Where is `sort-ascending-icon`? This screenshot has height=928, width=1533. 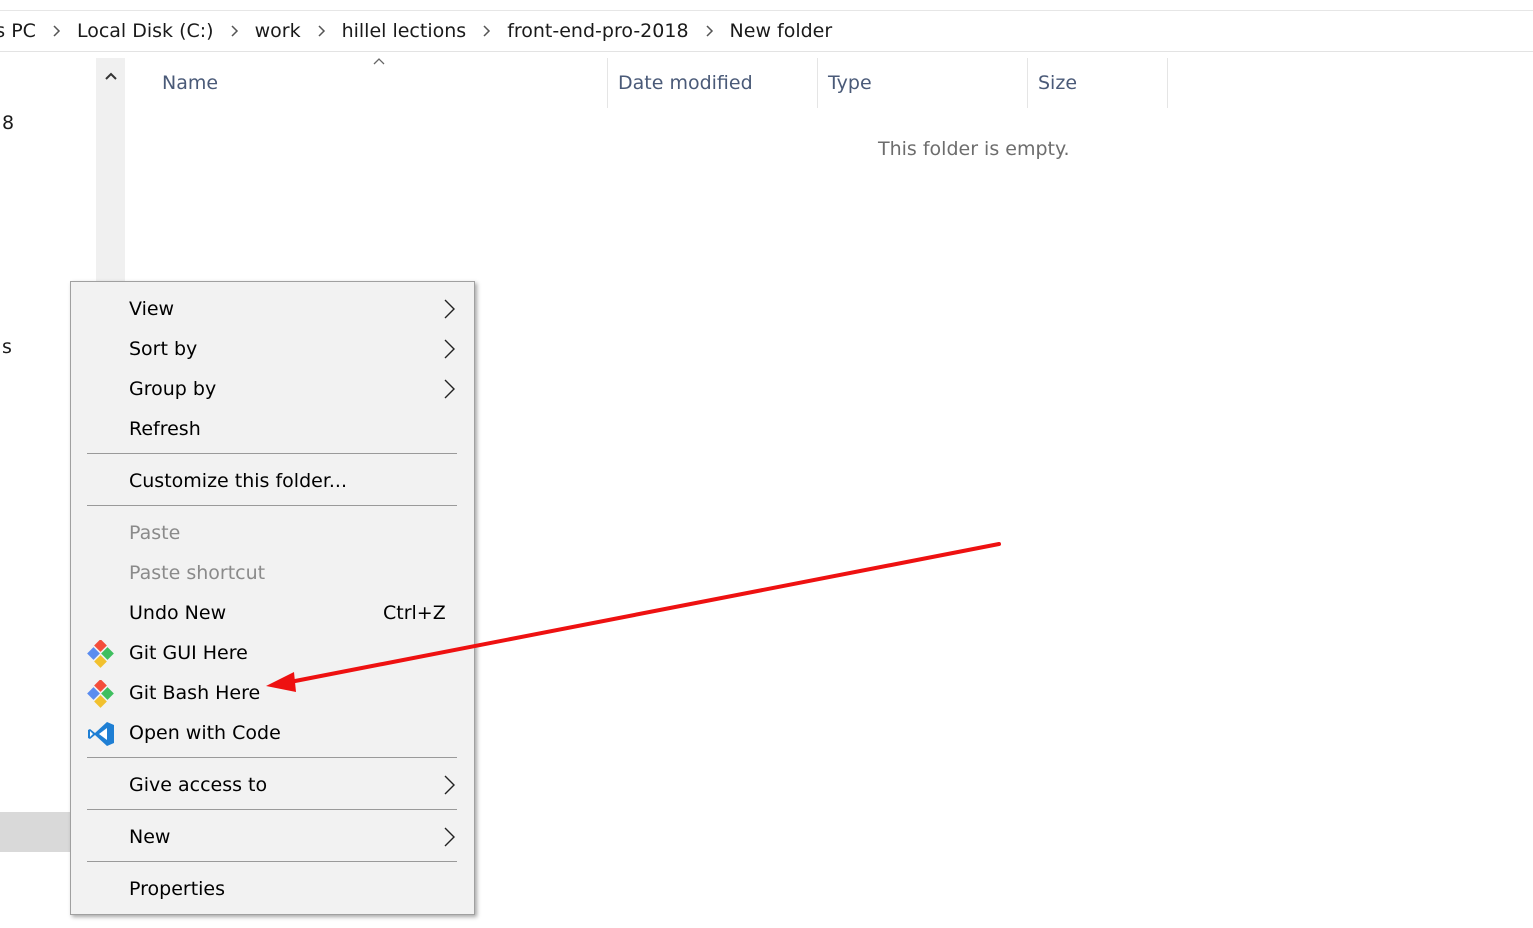
sort-ascending-icon is located at coordinates (379, 61).